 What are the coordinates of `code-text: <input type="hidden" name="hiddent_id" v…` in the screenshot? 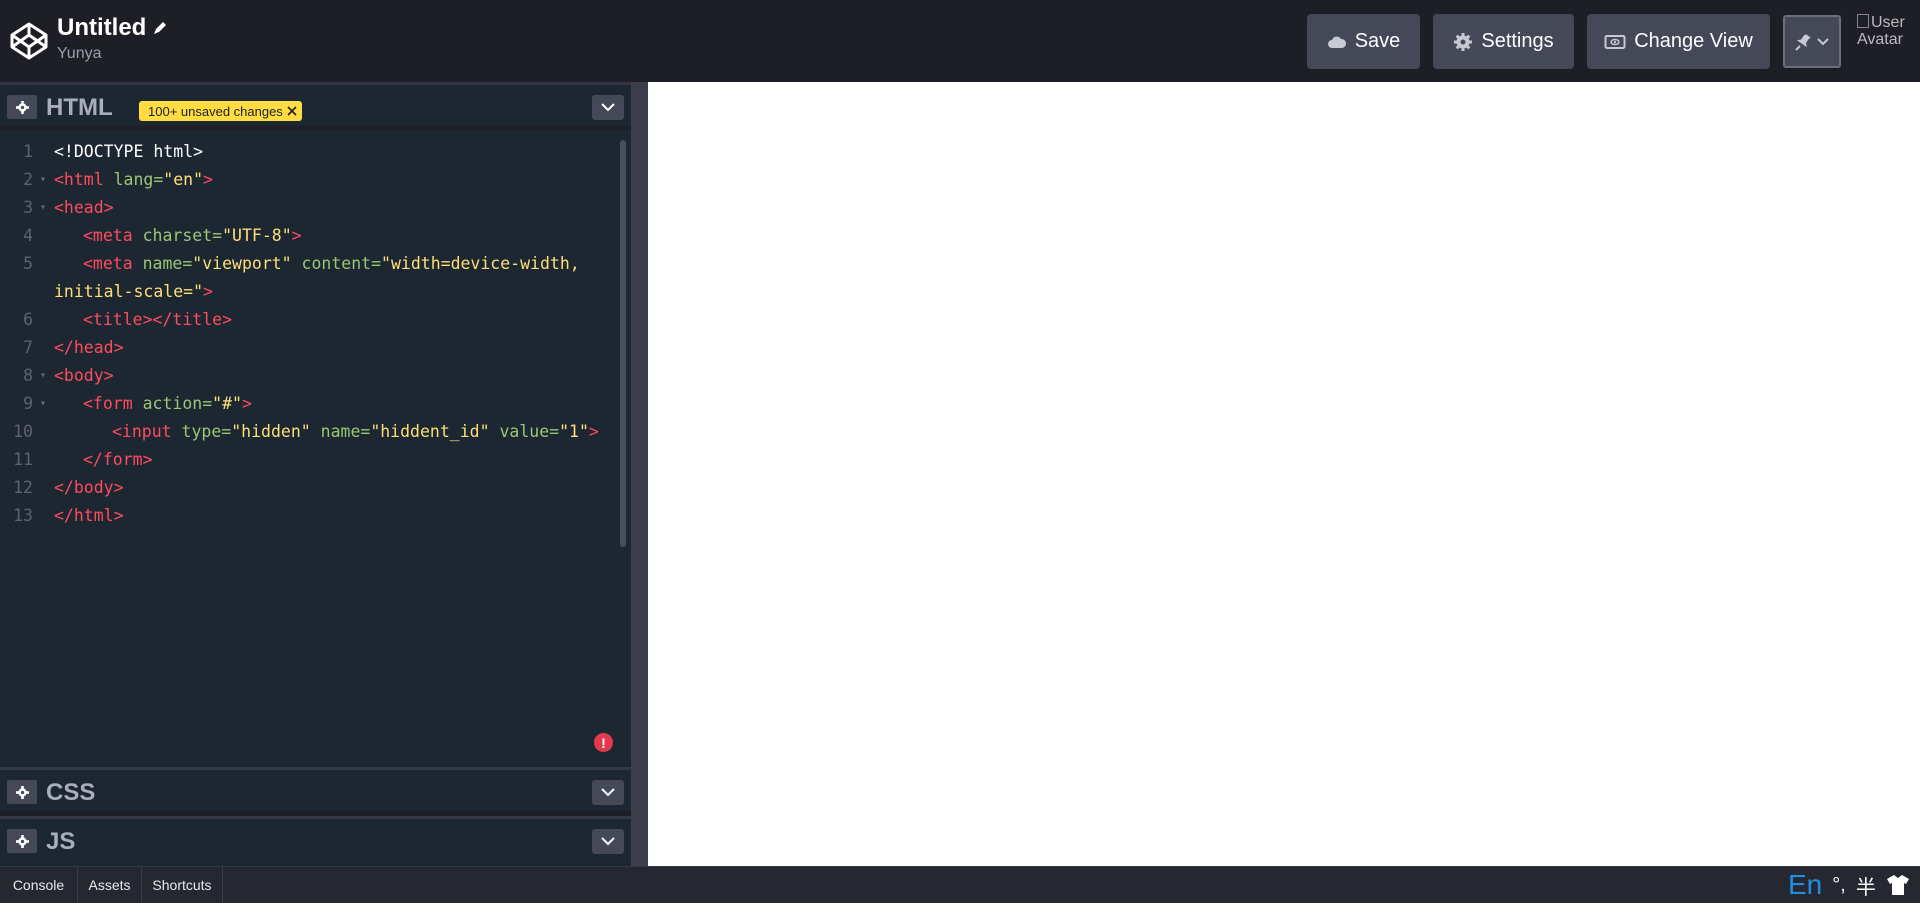 It's located at (355, 432).